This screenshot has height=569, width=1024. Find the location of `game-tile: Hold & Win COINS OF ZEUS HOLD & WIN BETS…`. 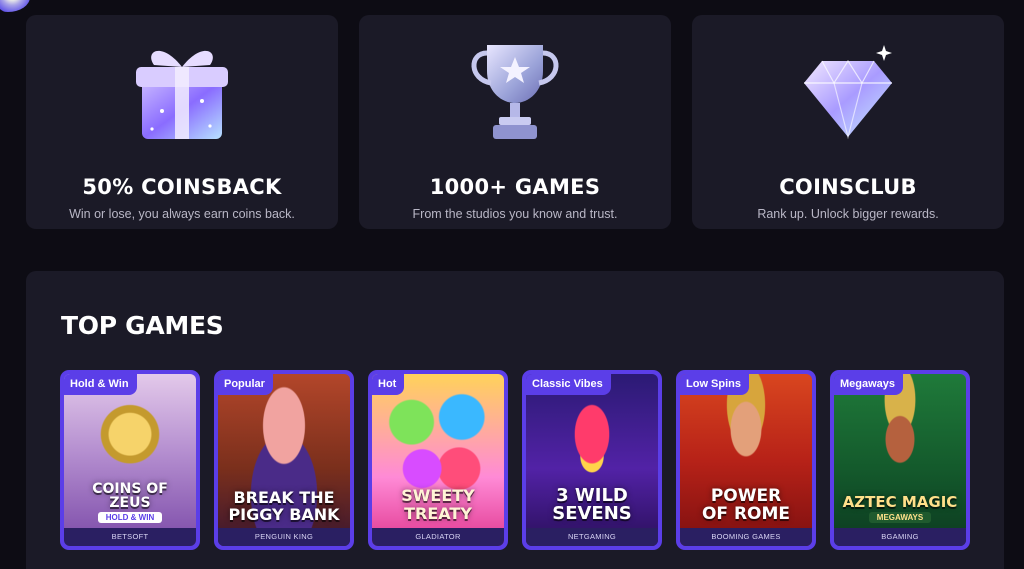

game-tile: Hold & Win COINS OF ZEUS HOLD & WIN BETS… is located at coordinates (130, 460).